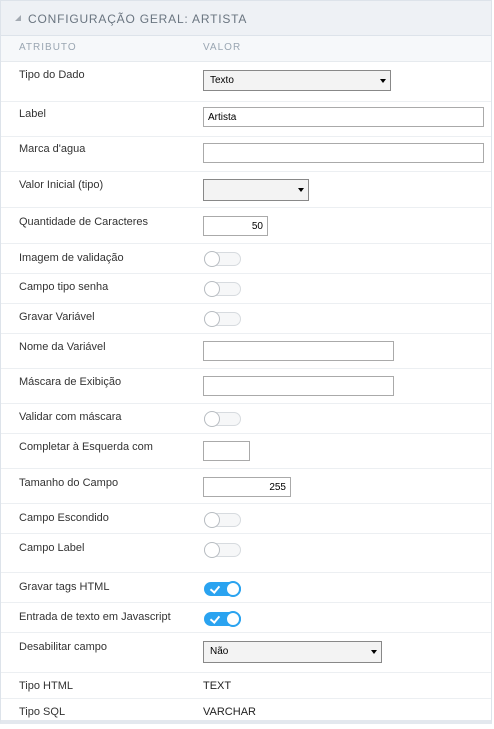 The width and height of the screenshot is (494, 729). Describe the element at coordinates (256, 190) in the screenshot. I see `valor-inicial-select` at that location.